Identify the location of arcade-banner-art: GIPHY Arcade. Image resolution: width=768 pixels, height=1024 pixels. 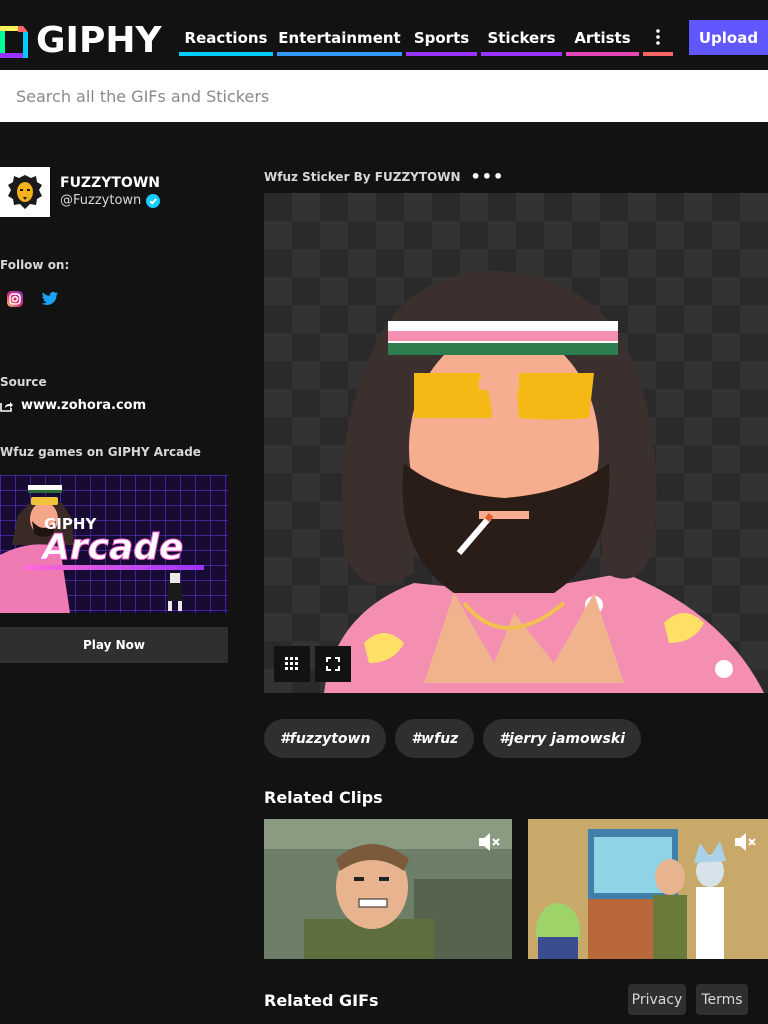
(114, 544).